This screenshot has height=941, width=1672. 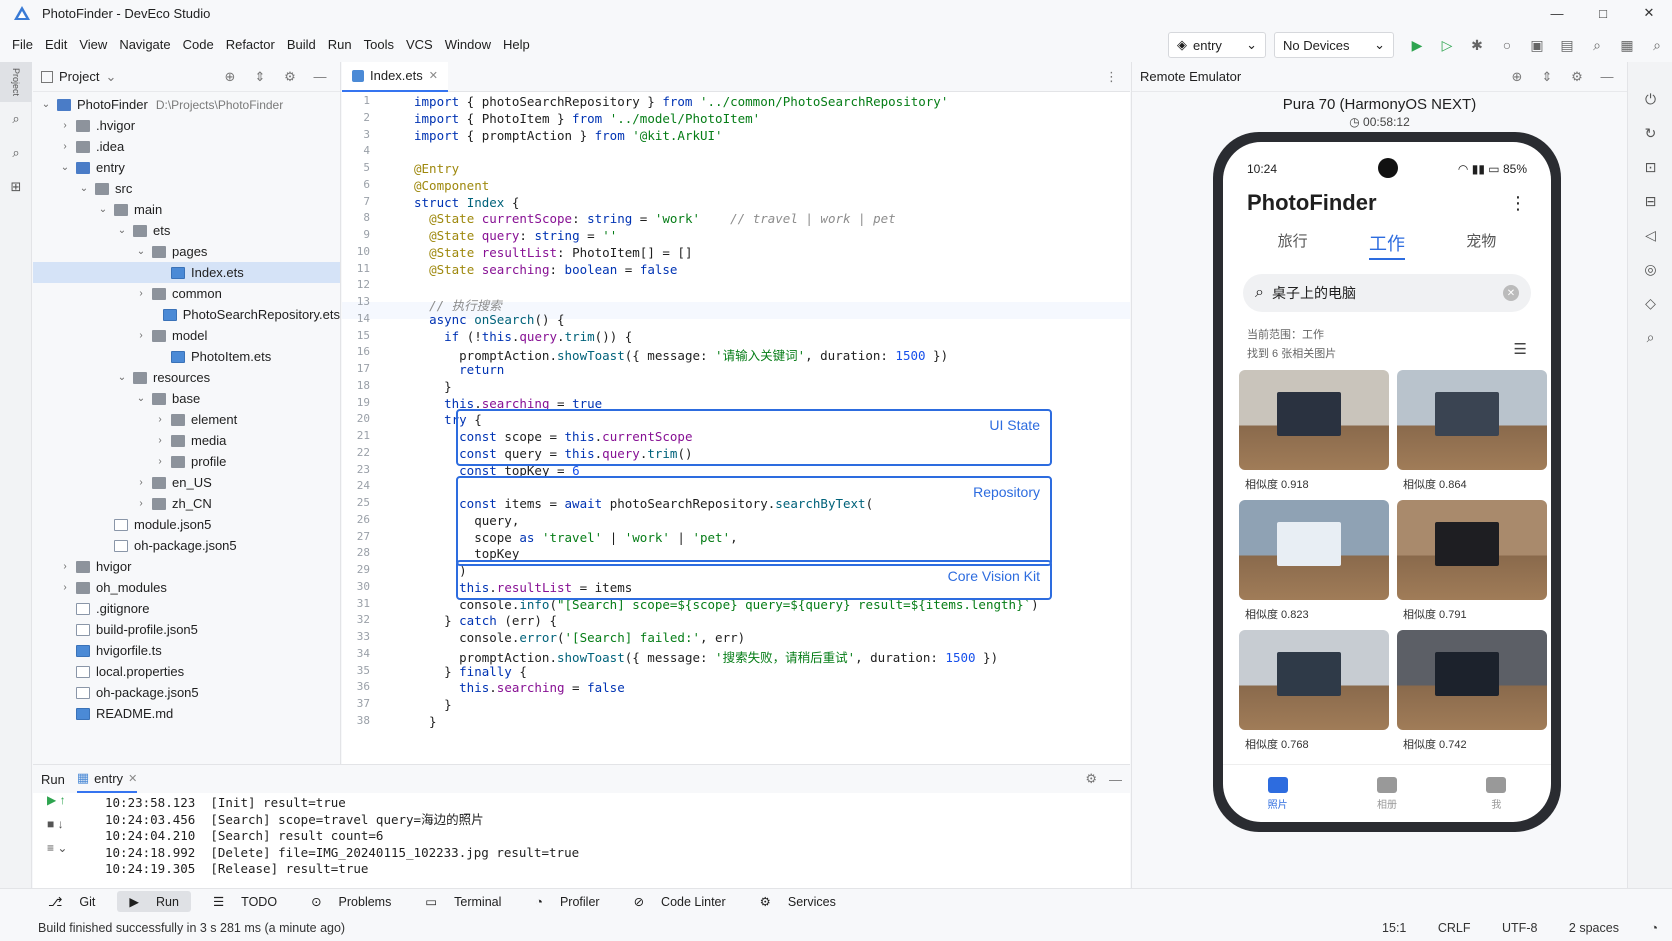 What do you see at coordinates (1603, 13) in the screenshot?
I see `maximize-button: □` at bounding box center [1603, 13].